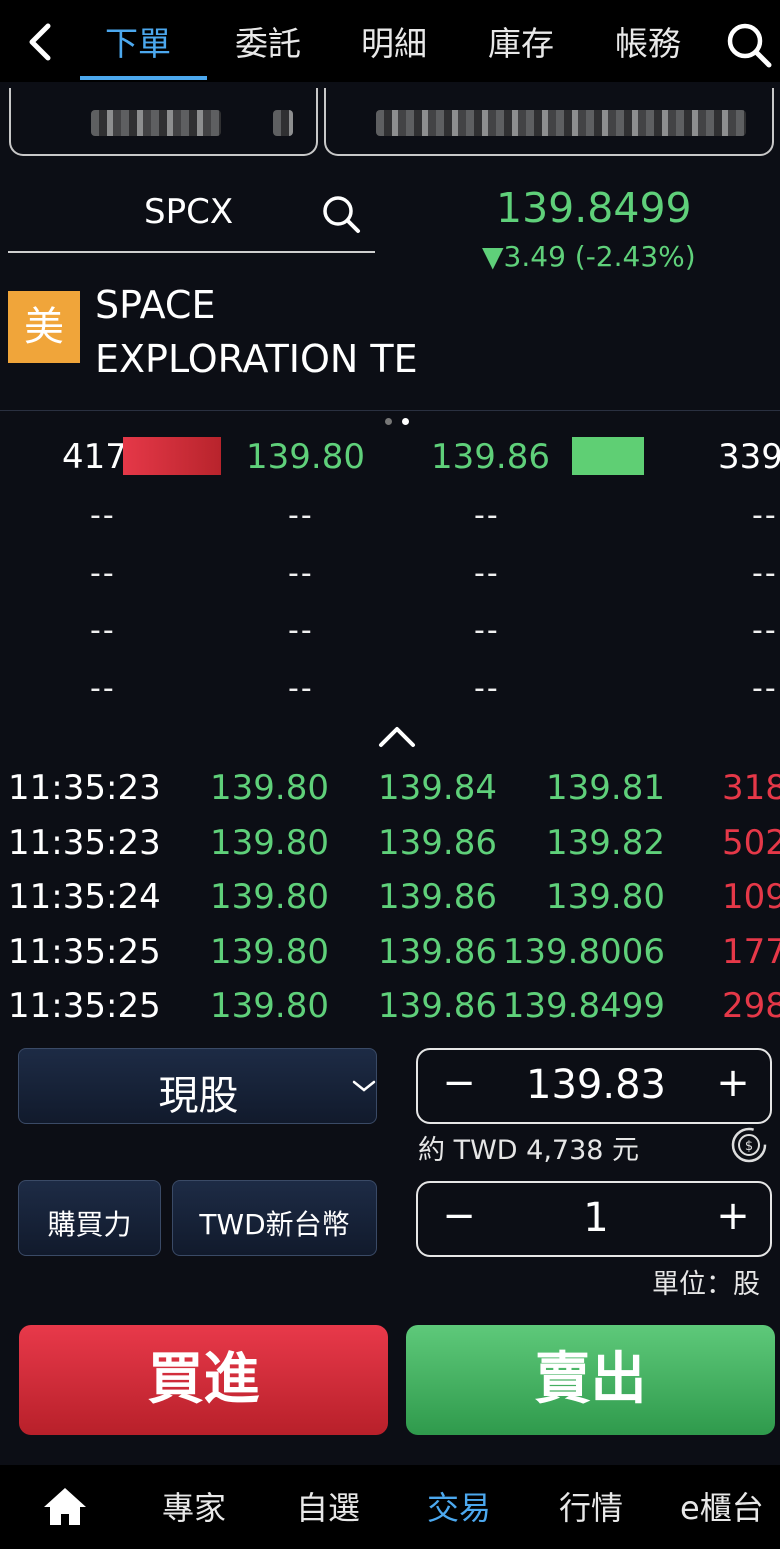 This screenshot has width=780, height=1549. What do you see at coordinates (44, 327) in the screenshot?
I see `market-badge: 美` at bounding box center [44, 327].